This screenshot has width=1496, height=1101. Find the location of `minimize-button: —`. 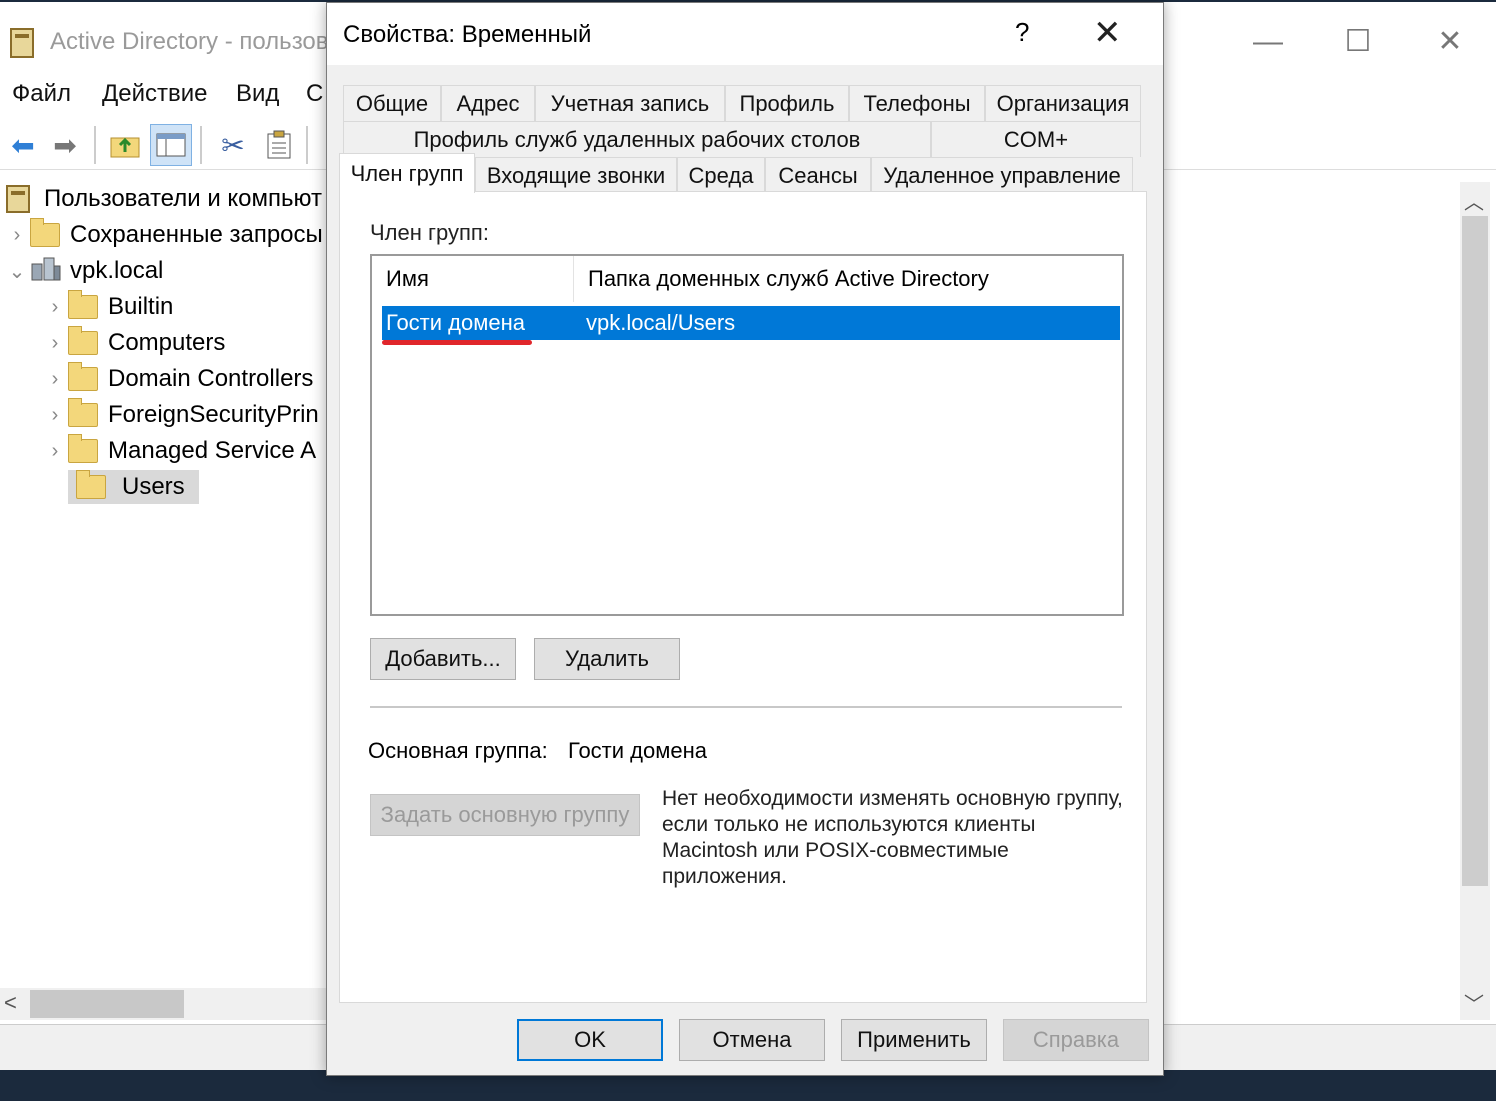

minimize-button: — is located at coordinates (1268, 42).